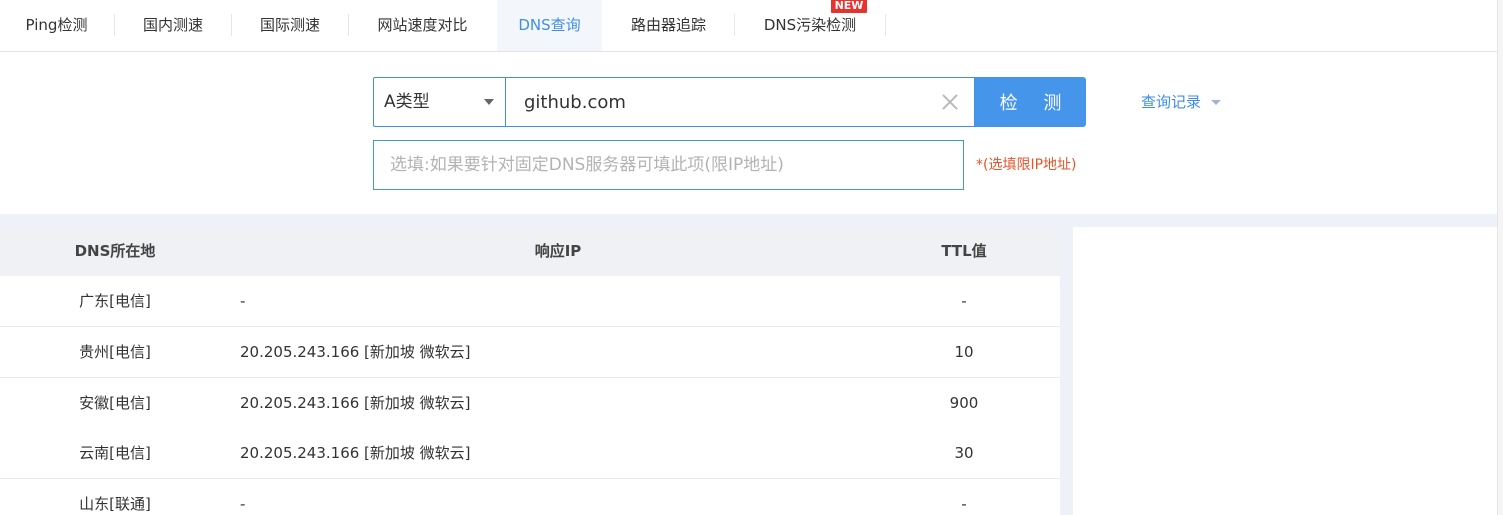  What do you see at coordinates (422, 25) in the screenshot?
I see `tab-site-speed-compare: 网站速度对比` at bounding box center [422, 25].